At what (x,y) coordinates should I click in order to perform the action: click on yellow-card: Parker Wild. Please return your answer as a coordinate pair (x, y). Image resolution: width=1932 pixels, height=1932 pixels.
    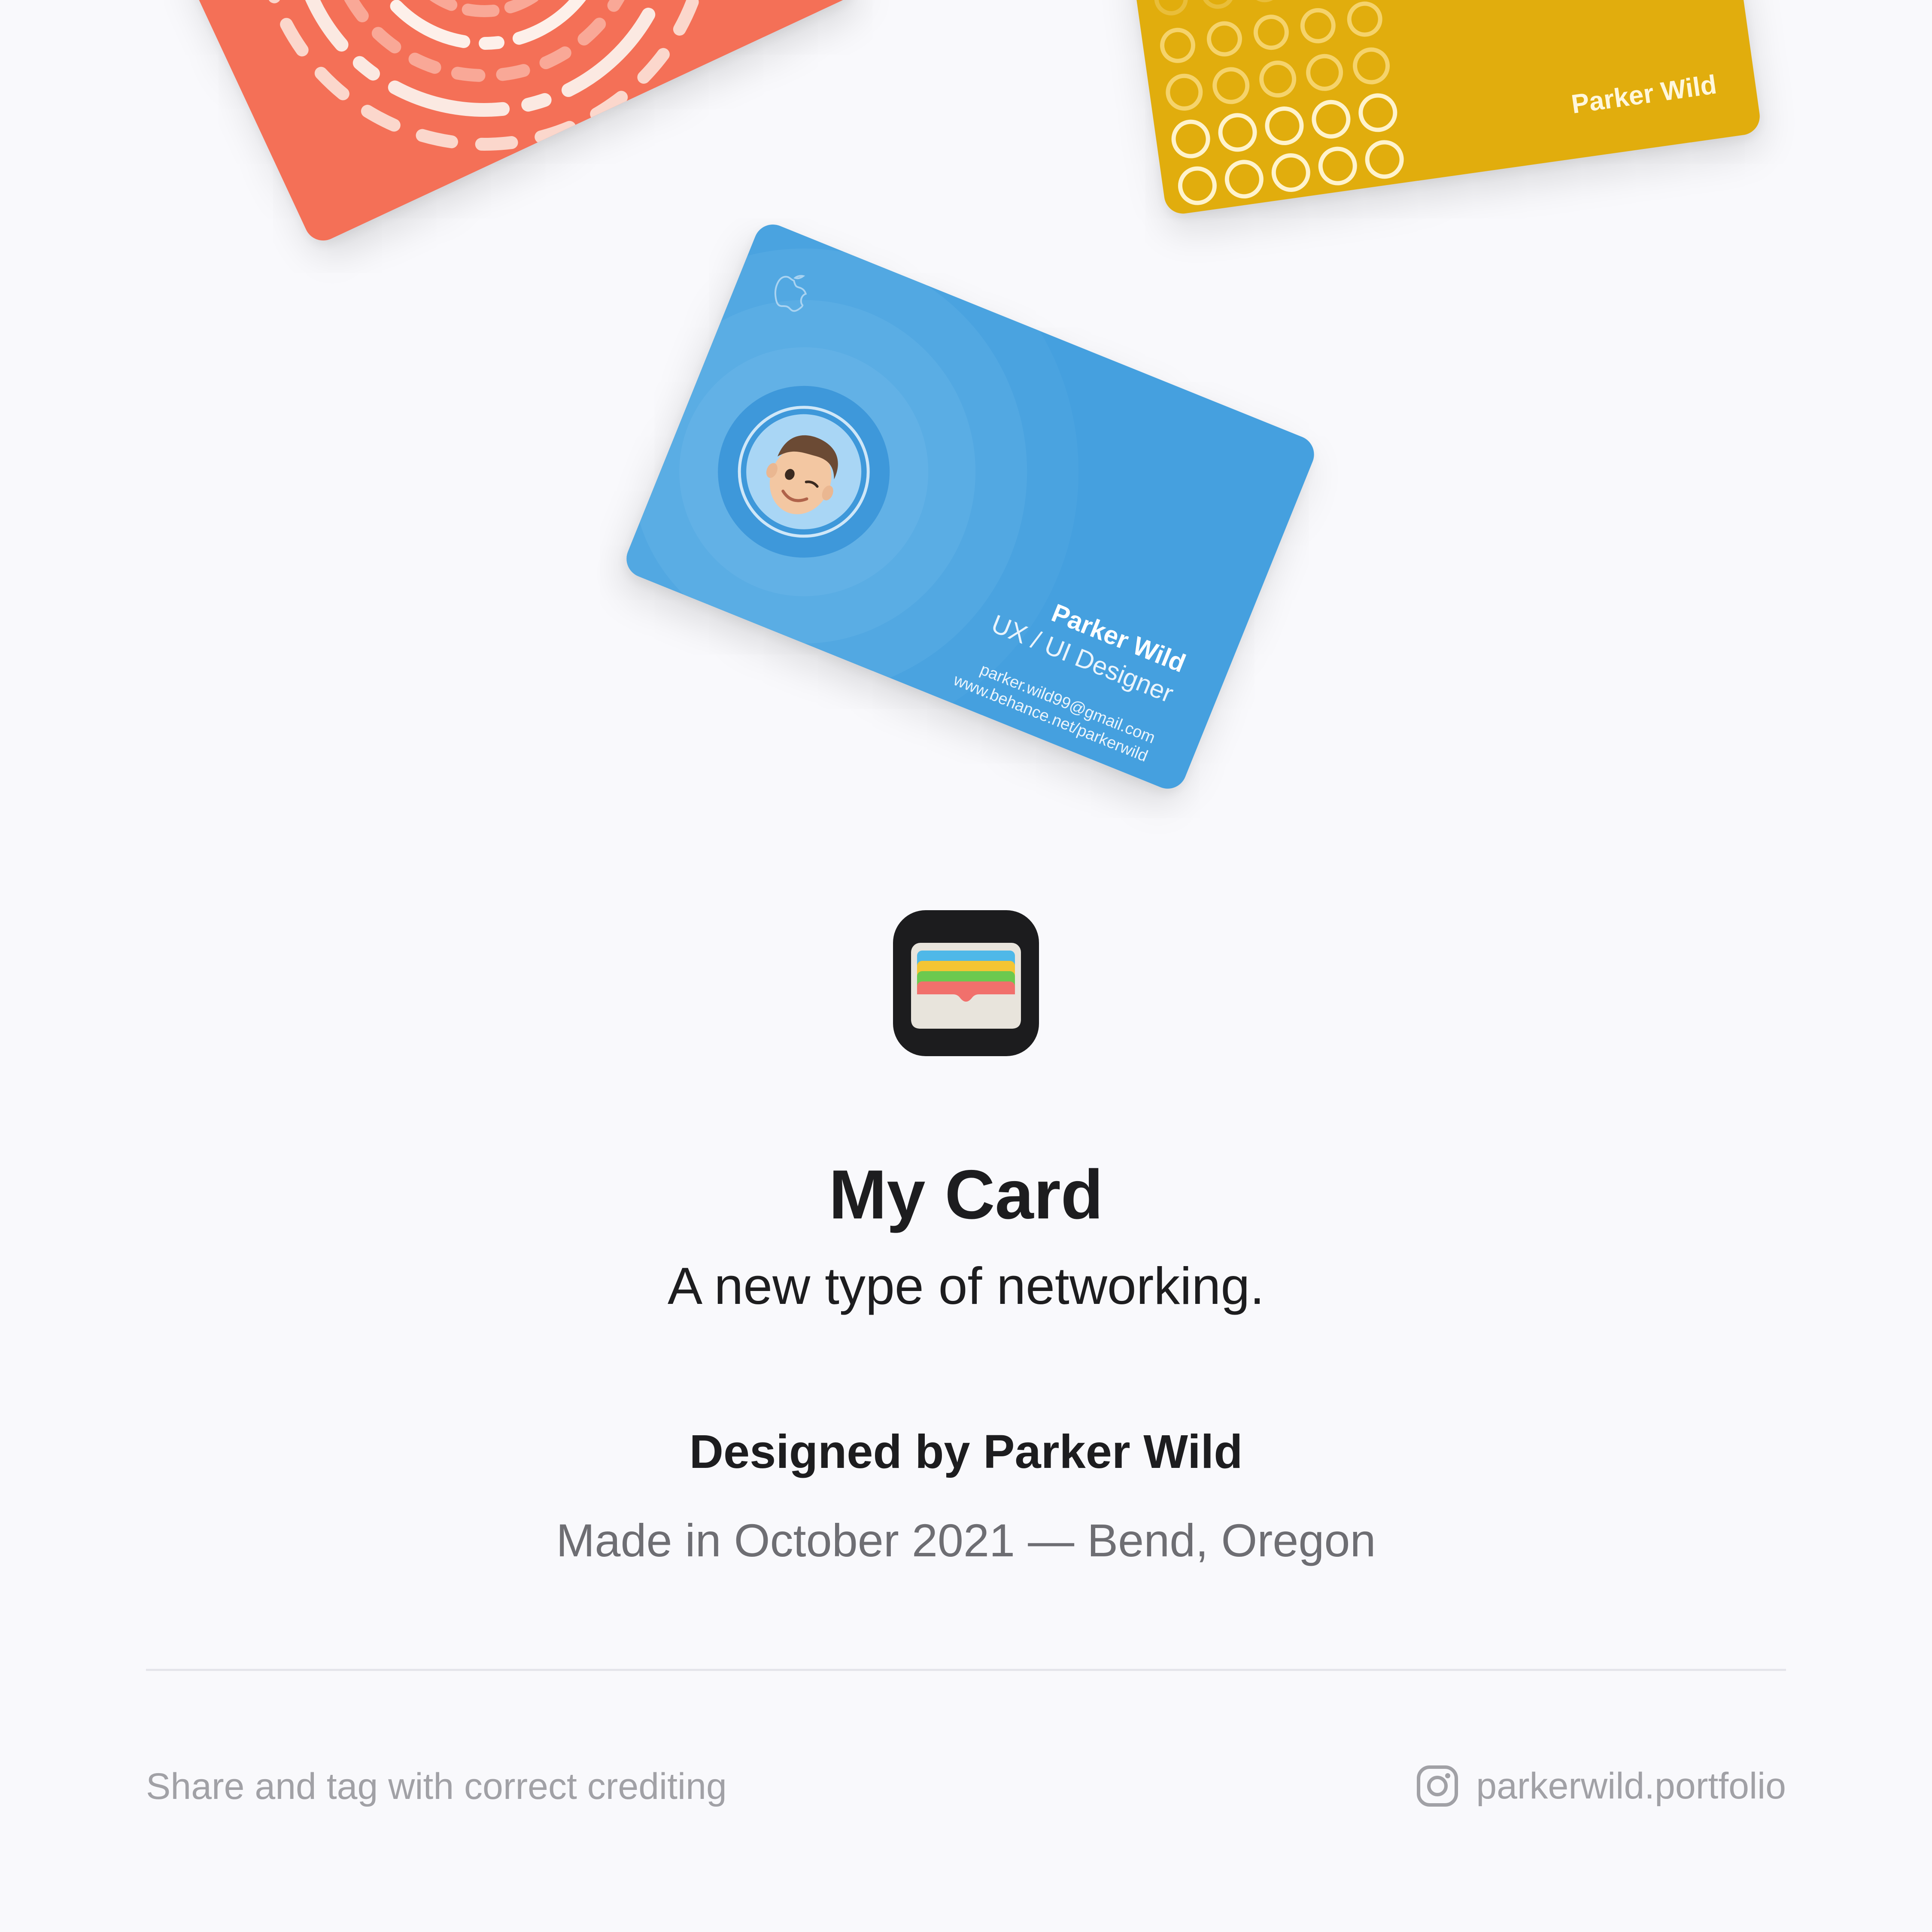
    Looking at the image, I should click on (1438, 108).